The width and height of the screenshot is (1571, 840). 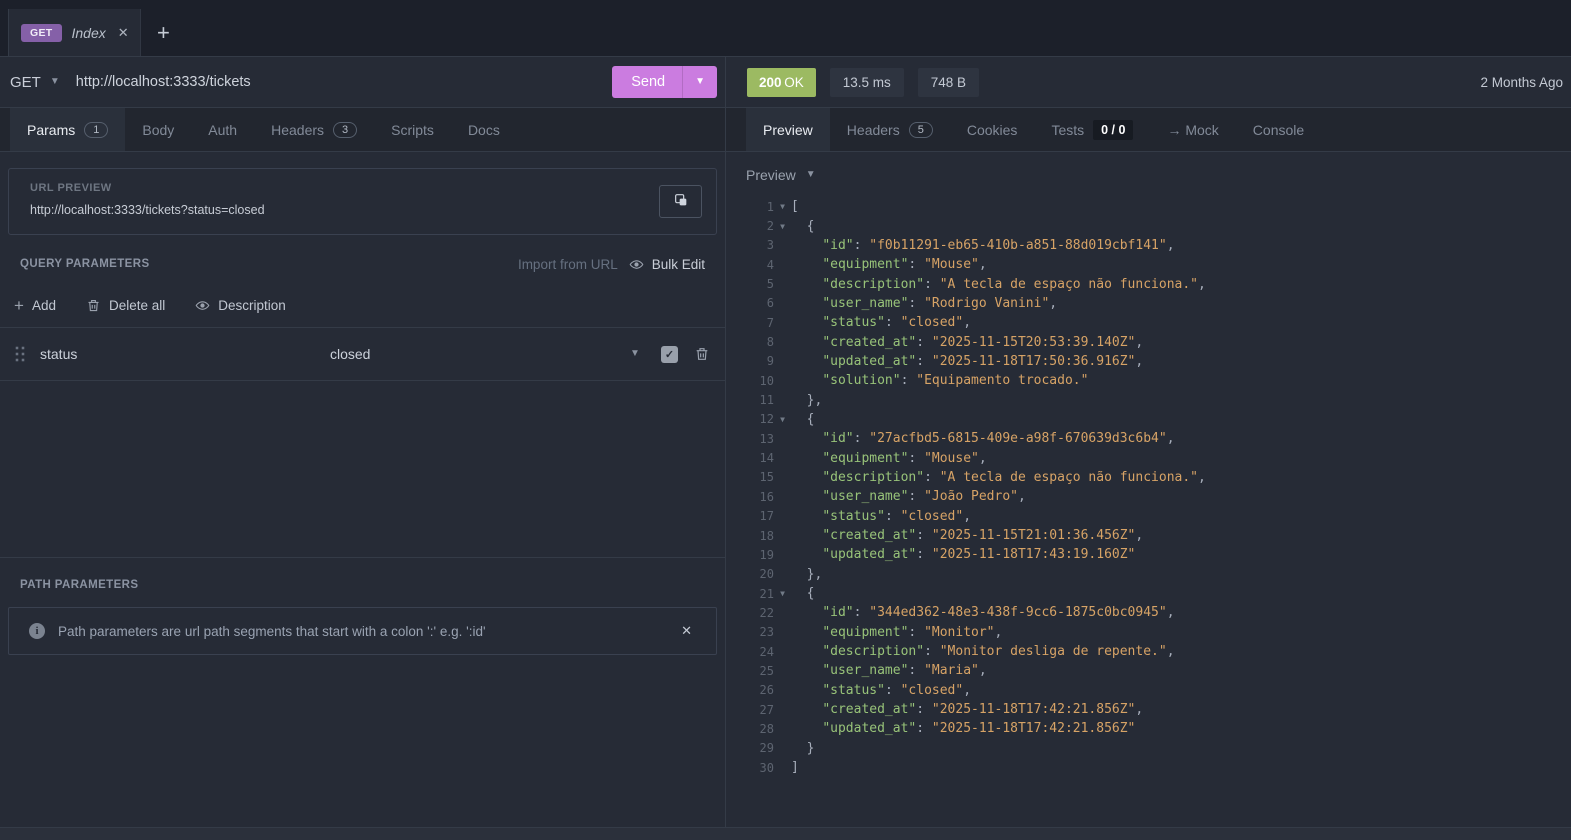 I want to click on tab-params: Params 1, so click(x=68, y=129).